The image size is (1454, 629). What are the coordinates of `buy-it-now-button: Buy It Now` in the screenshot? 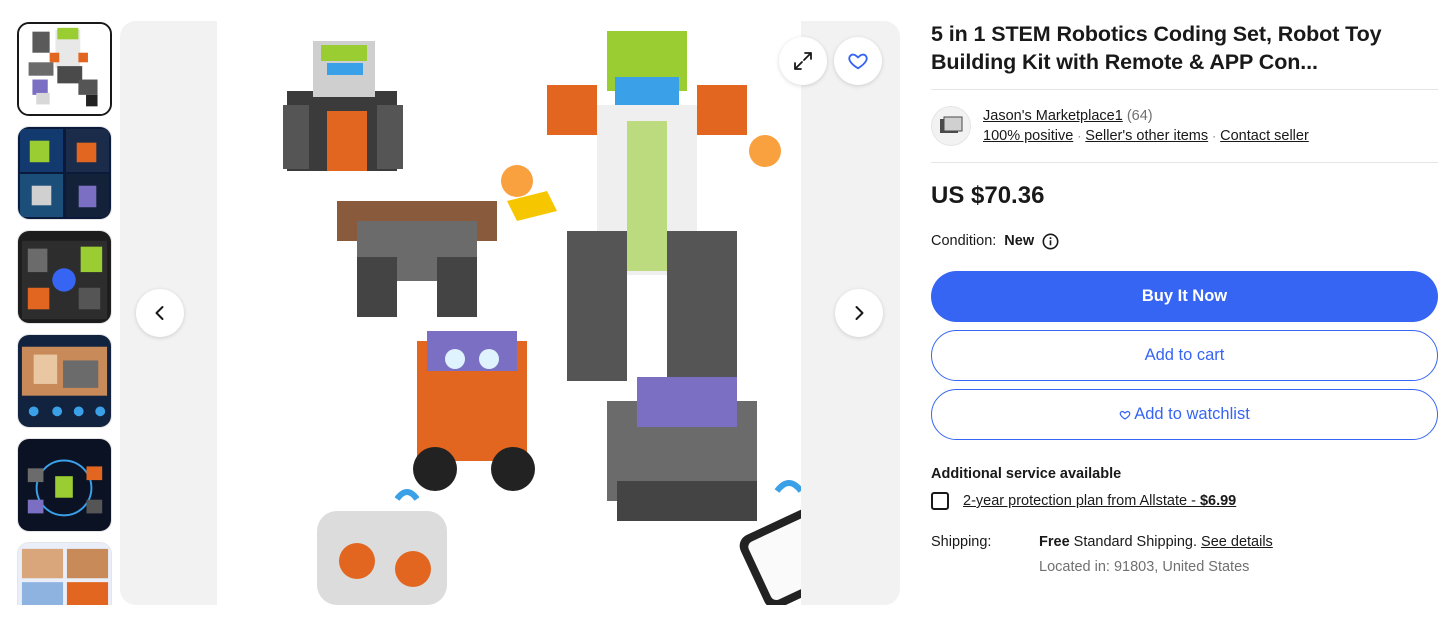 It's located at (1184, 296).